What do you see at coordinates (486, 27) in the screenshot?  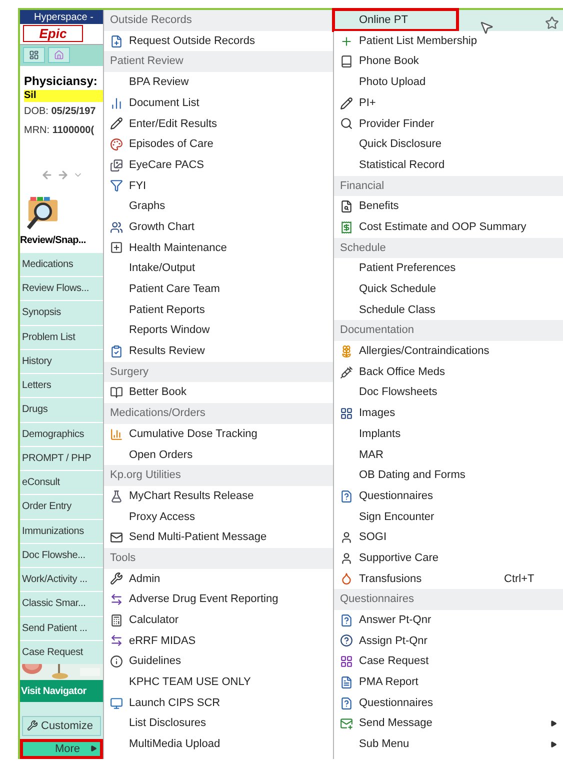 I see `mouse-cursor-icon` at bounding box center [486, 27].